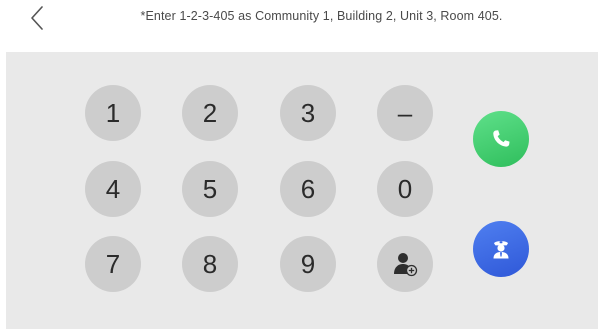  I want to click on key-label: 3, so click(308, 113).